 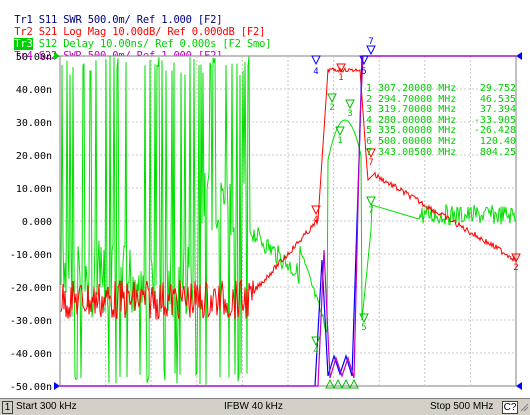 What do you see at coordinates (349, 114) in the screenshot?
I see `marker-number-label: 3` at bounding box center [349, 114].